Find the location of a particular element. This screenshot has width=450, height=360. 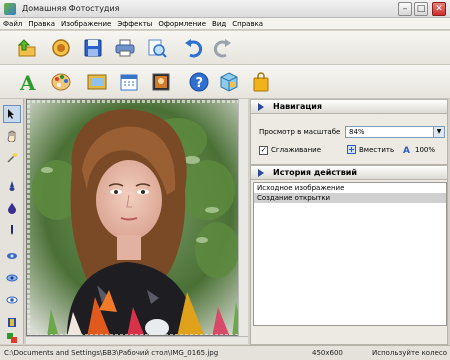

pen-tool is located at coordinates (12, 230).